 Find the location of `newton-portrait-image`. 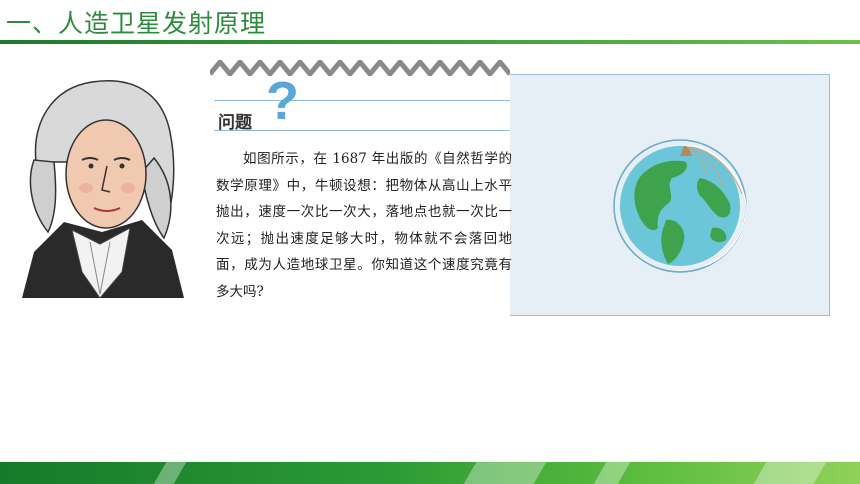

newton-portrait-image is located at coordinates (103, 189).